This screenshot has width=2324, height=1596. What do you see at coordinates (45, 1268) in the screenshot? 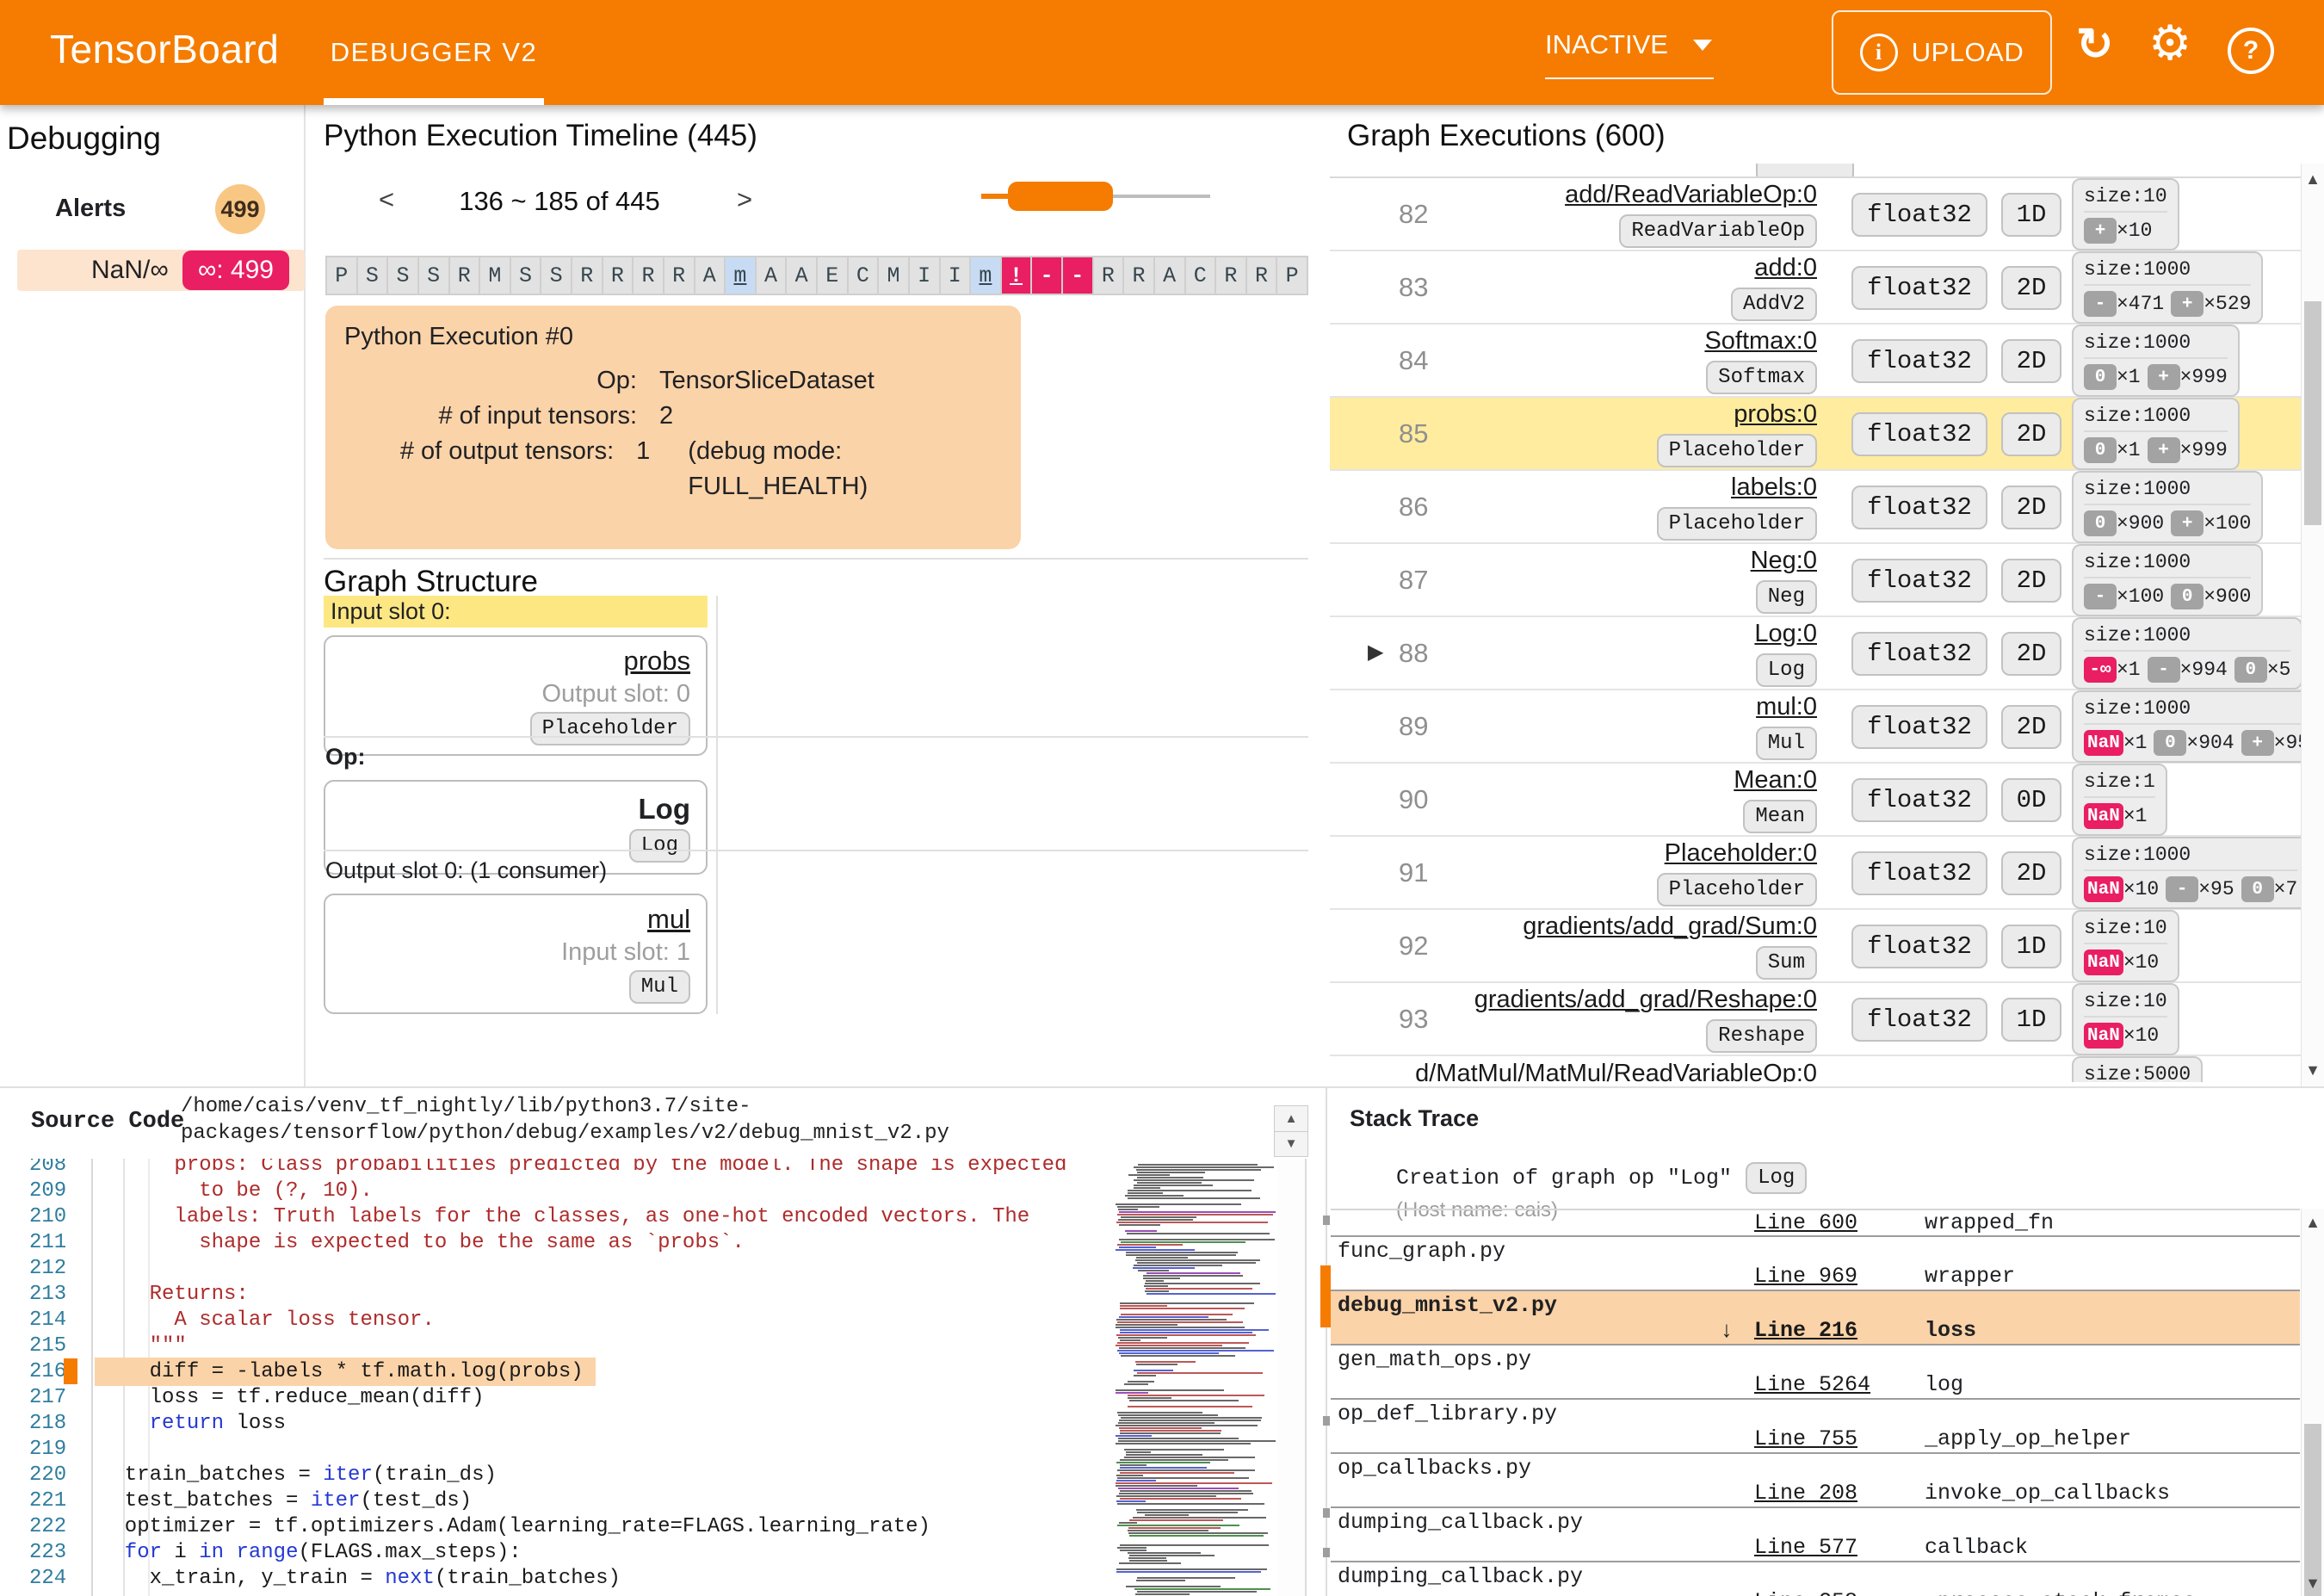
I see `line-number: 212` at bounding box center [45, 1268].